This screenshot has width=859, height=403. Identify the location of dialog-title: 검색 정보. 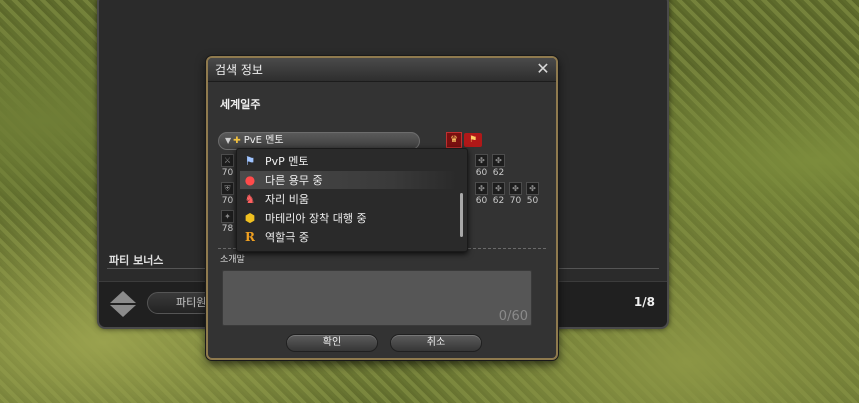
(239, 70).